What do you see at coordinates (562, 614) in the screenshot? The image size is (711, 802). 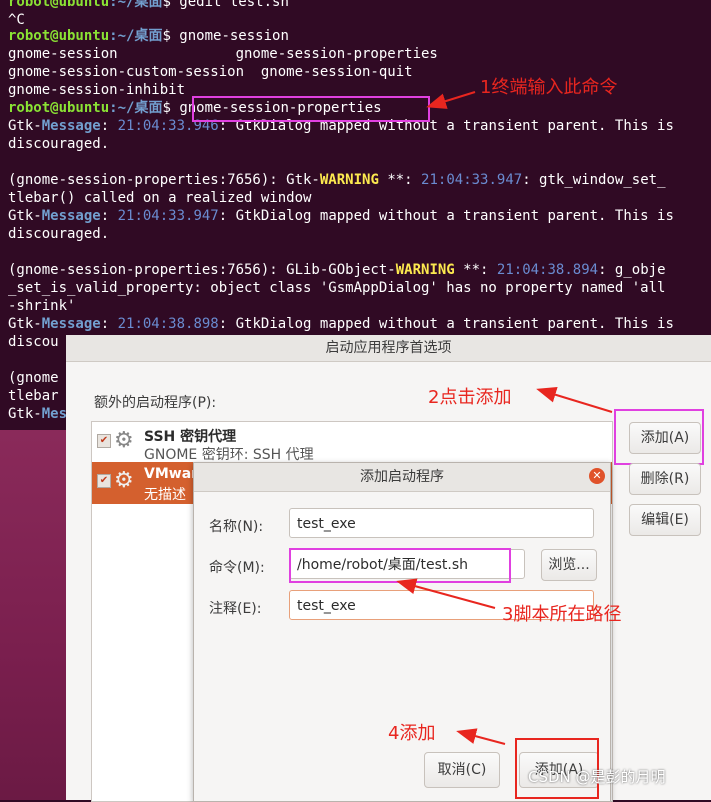 I see `annotation-step3: 3脚本所在路径` at bounding box center [562, 614].